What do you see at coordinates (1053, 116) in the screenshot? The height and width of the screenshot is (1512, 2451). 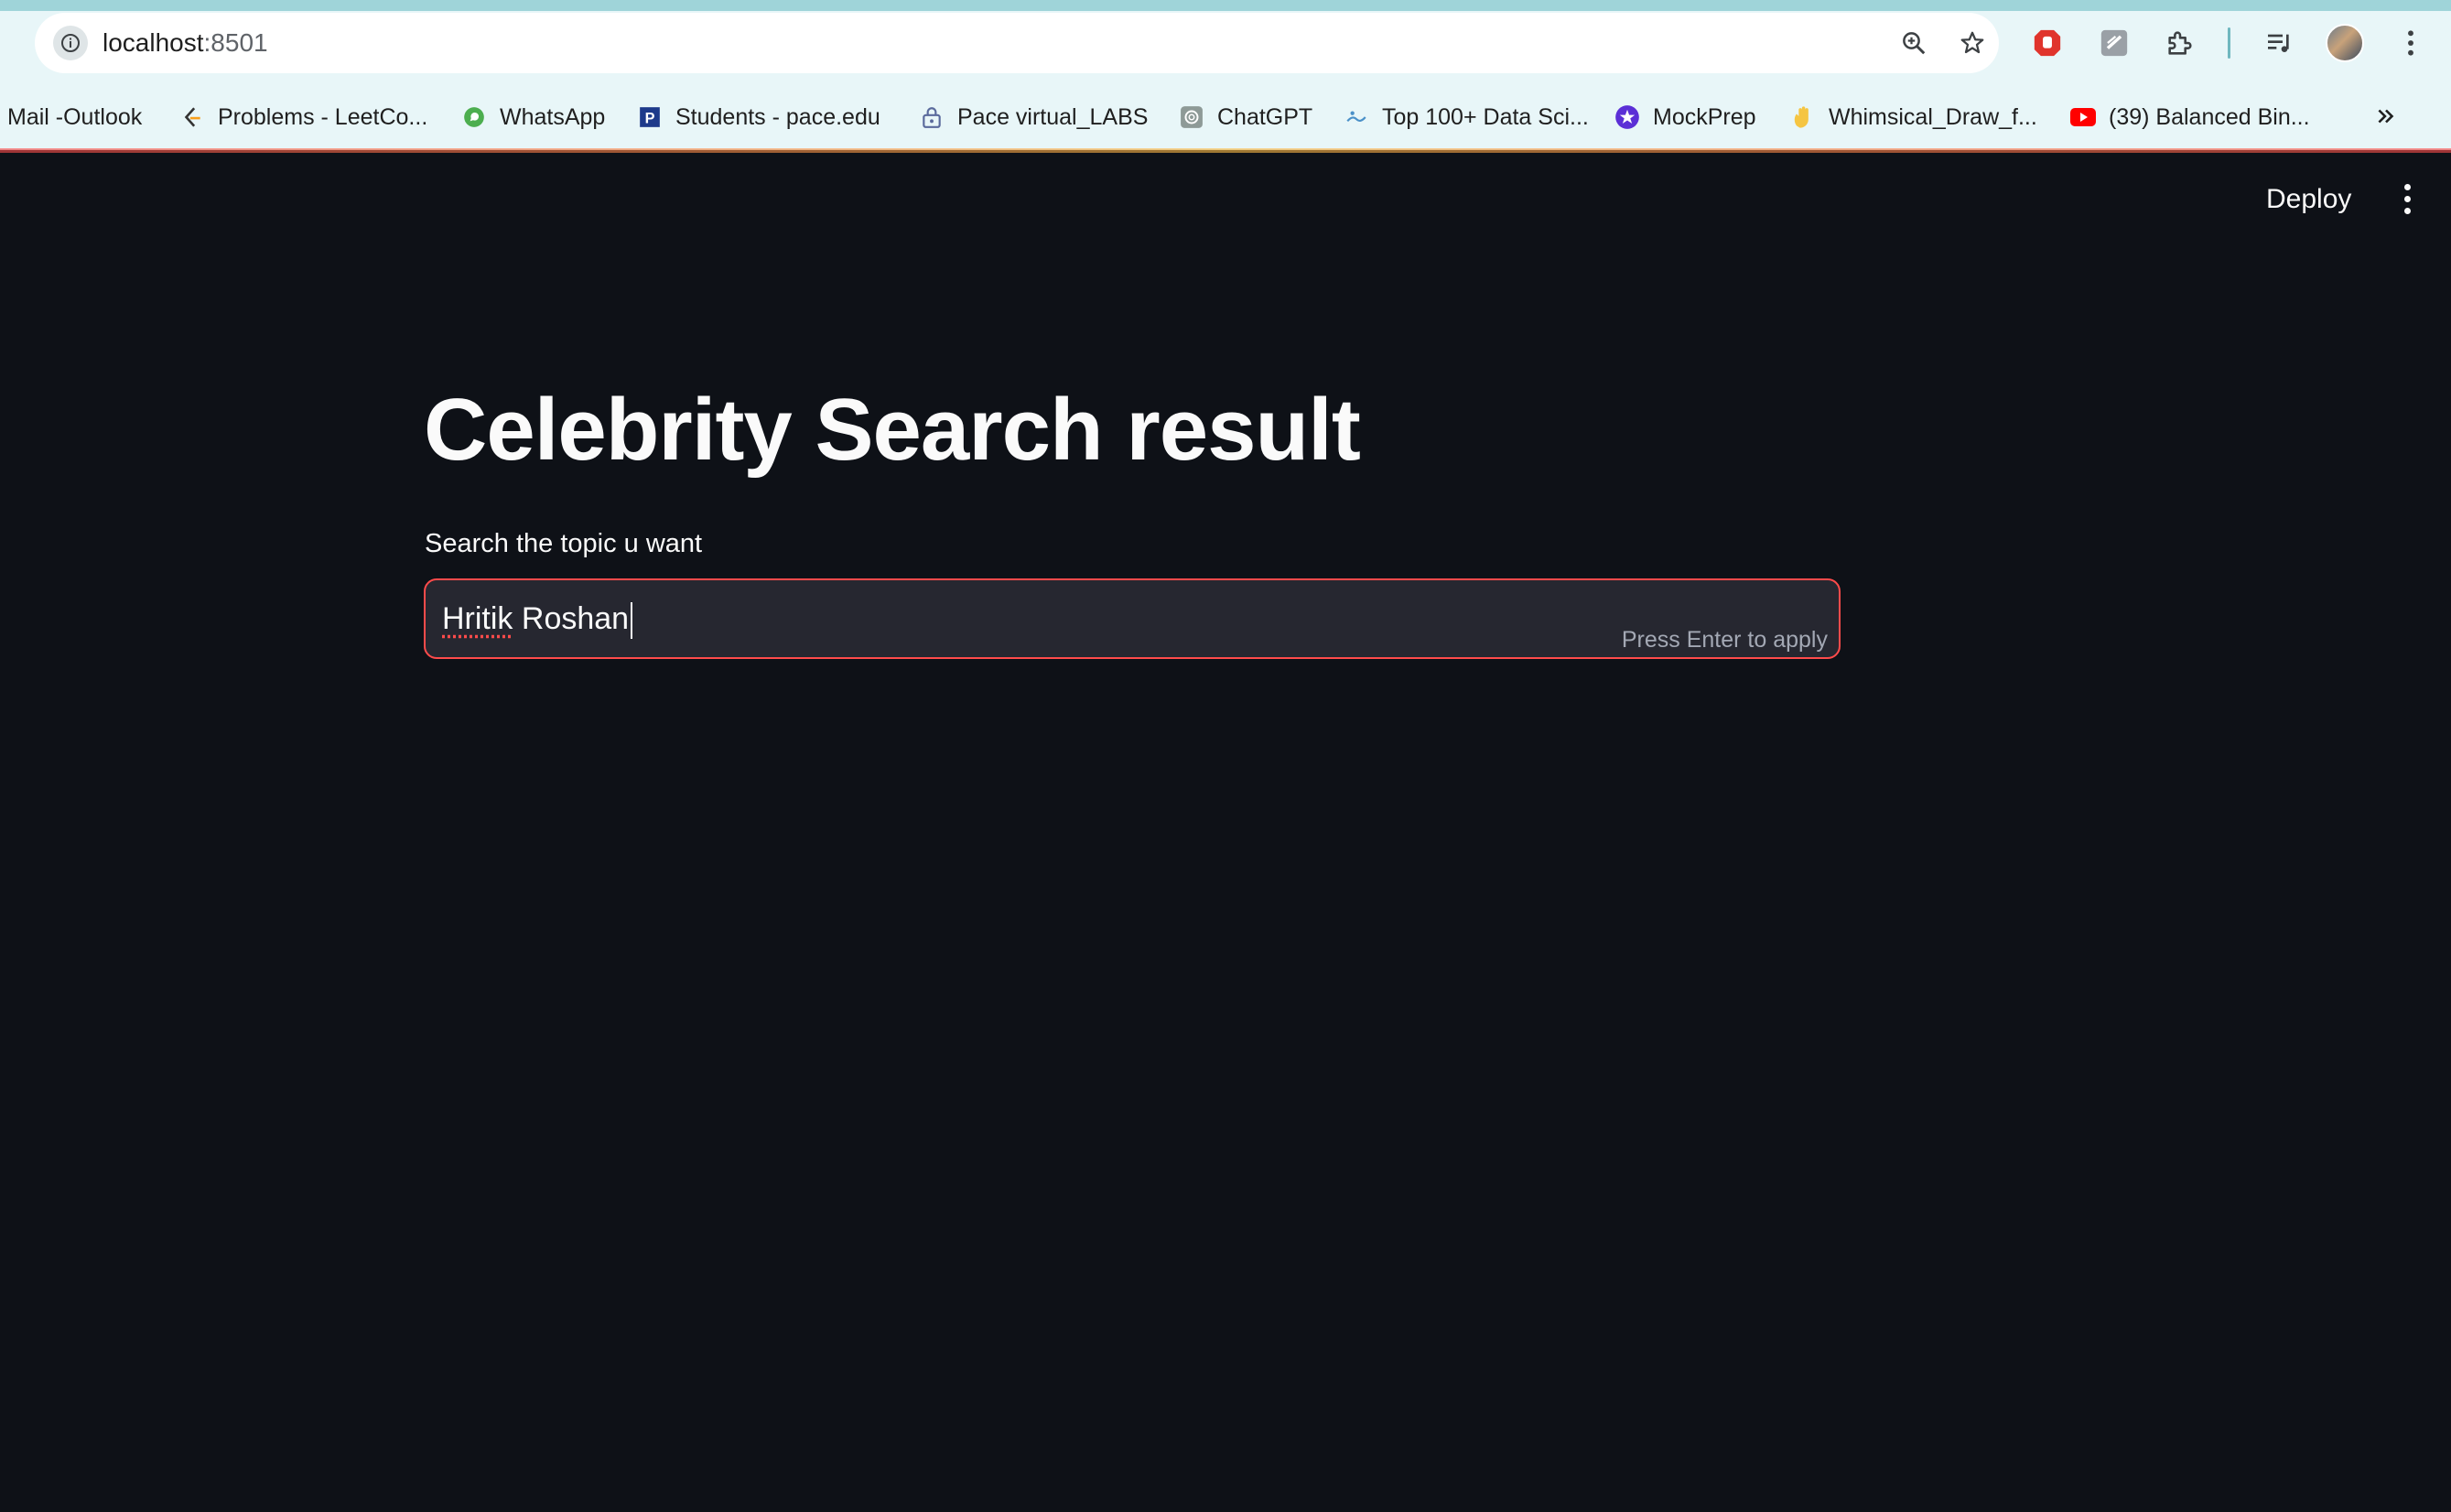 I see `bookmark-label: Pace virtual_LABS` at bounding box center [1053, 116].